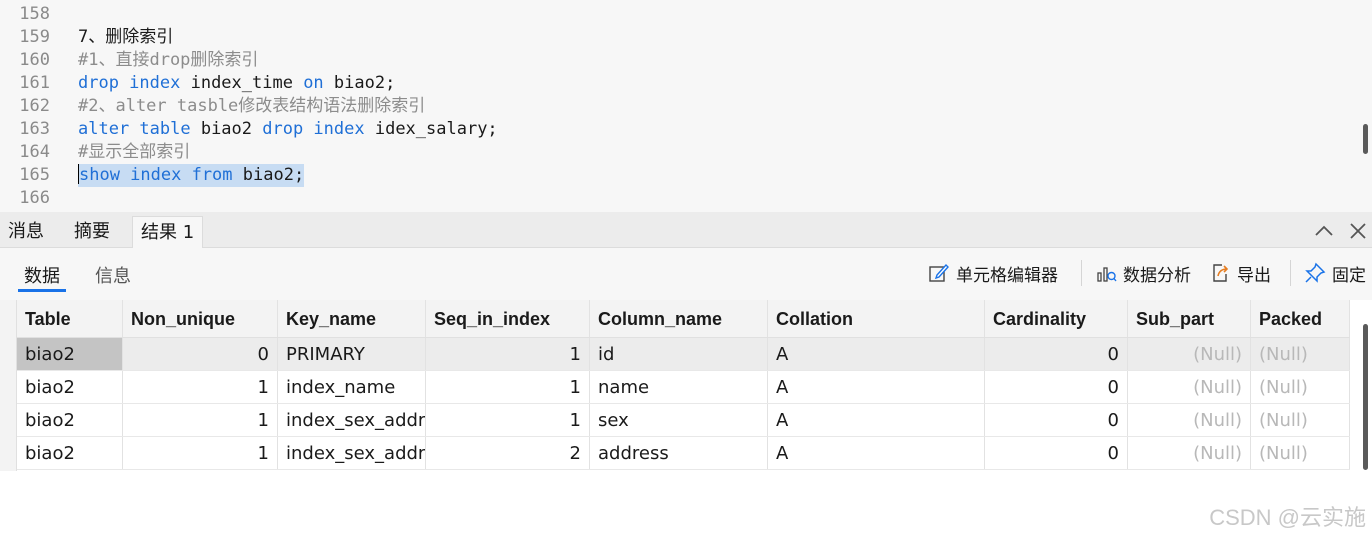 This screenshot has width=1372, height=540. I want to click on column-header-seq-in-index: Seq_in_index, so click(508, 318).